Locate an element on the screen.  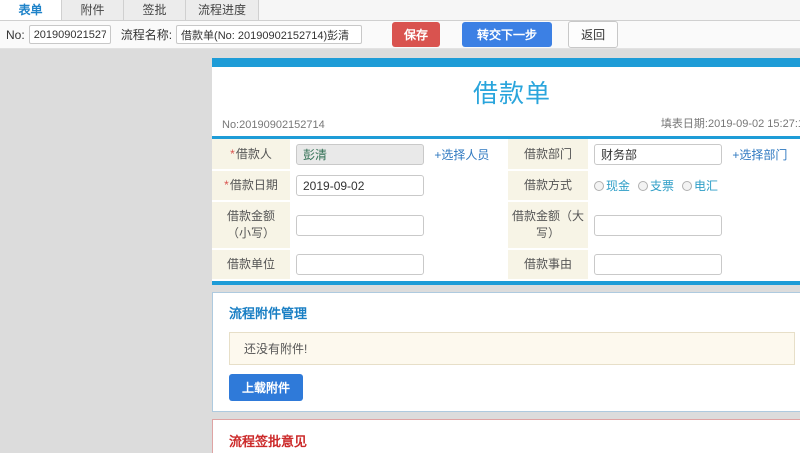
tab-process-progress: 流程进度 is located at coordinates (223, 10).